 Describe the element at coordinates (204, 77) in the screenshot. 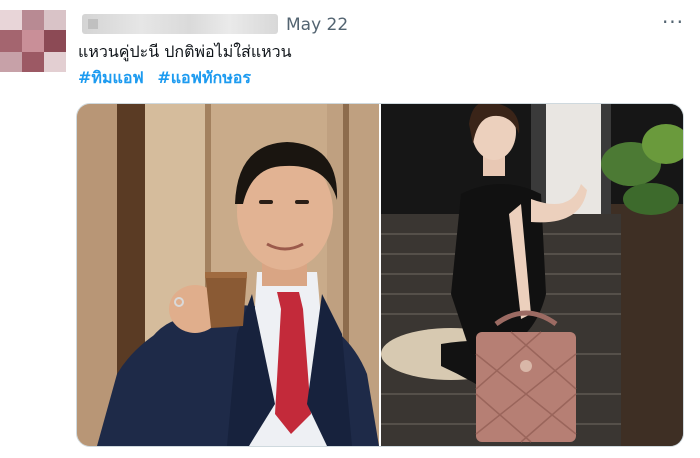

I see `hashtag-link: #แอฟทักษอร` at that location.